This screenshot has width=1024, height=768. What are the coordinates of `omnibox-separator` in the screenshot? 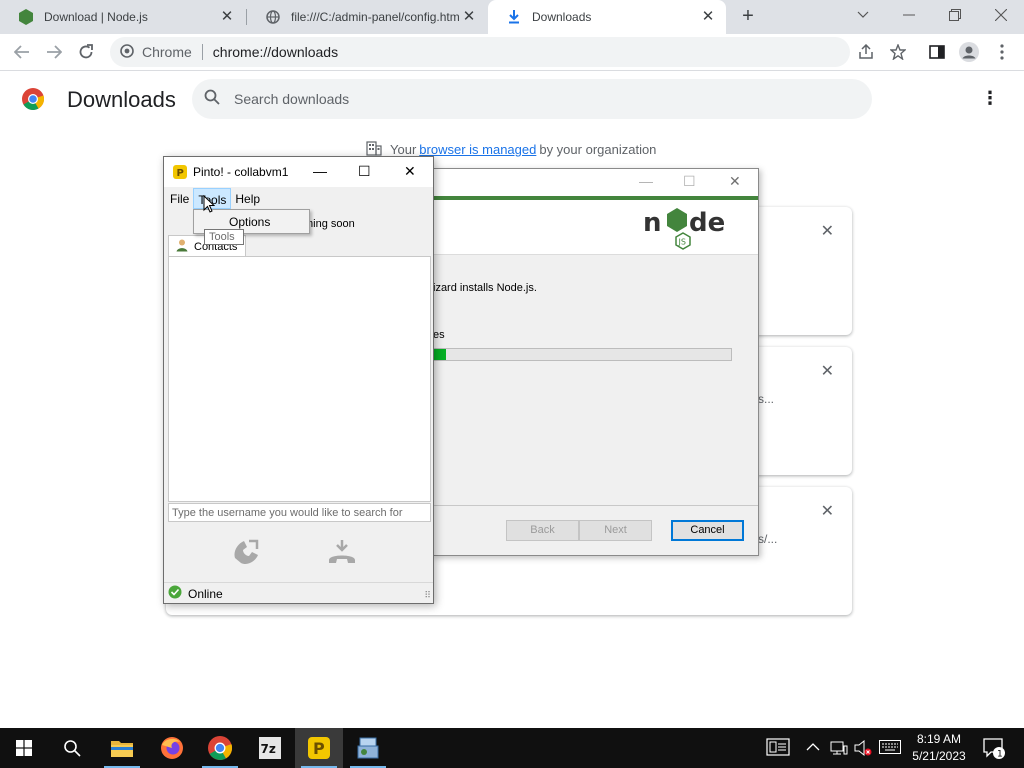 It's located at (202, 52).